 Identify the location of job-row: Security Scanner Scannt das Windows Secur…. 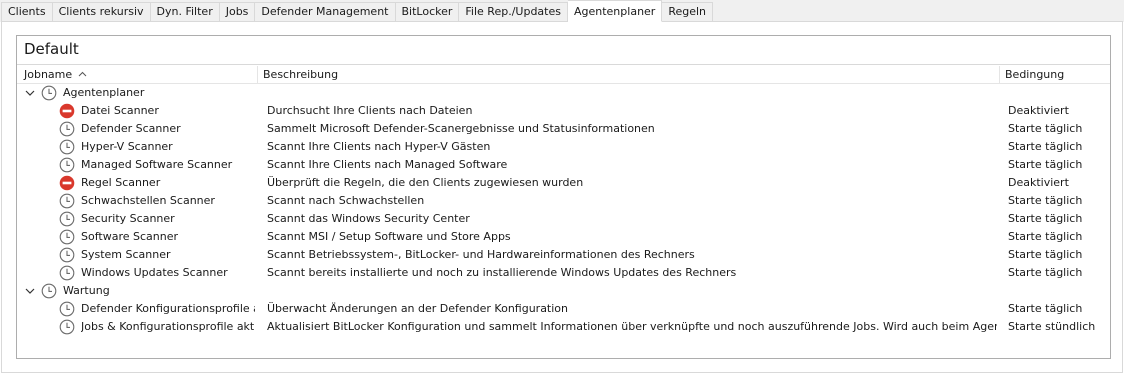
(563, 219).